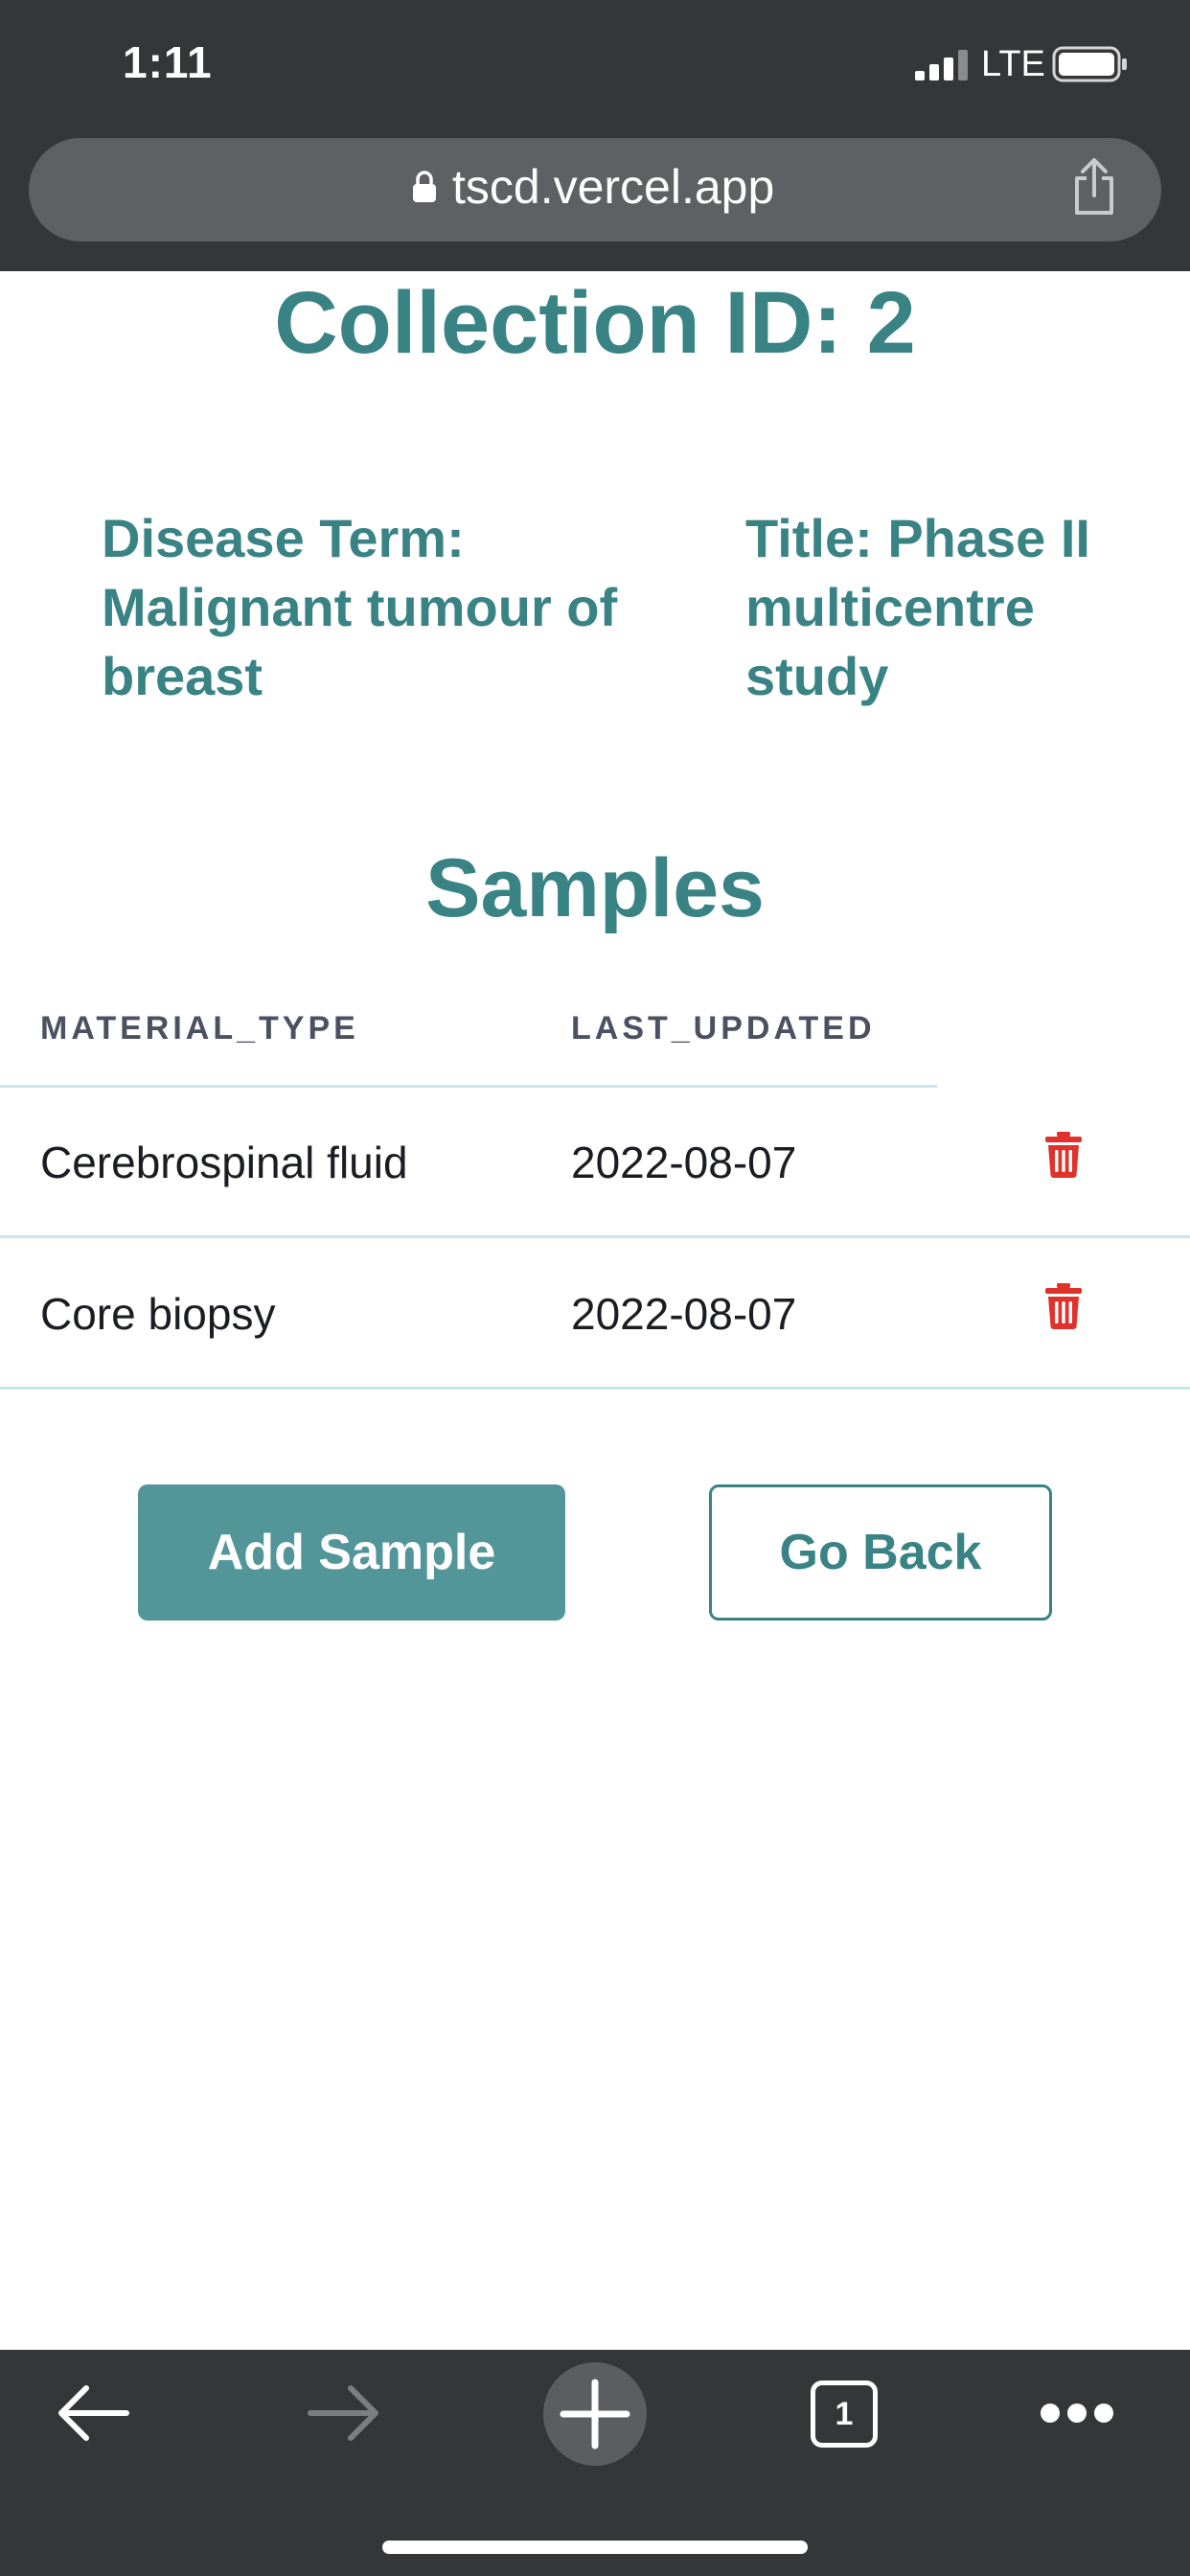 The height and width of the screenshot is (2576, 1190). I want to click on table-header-divider, so click(468, 1086).